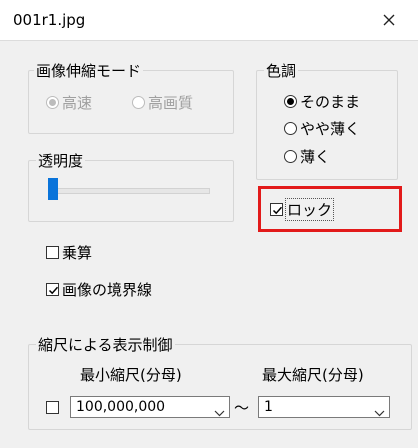 This screenshot has width=418, height=448. What do you see at coordinates (268, 407) in the screenshot?
I see `max-scale-value: 1` at bounding box center [268, 407].